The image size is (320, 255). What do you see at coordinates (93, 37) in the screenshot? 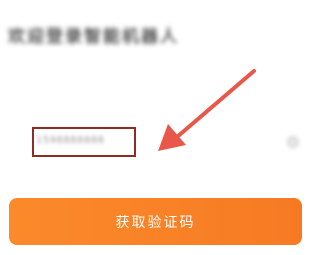
I see `page-title: 欢迎登录智能机器人` at bounding box center [93, 37].